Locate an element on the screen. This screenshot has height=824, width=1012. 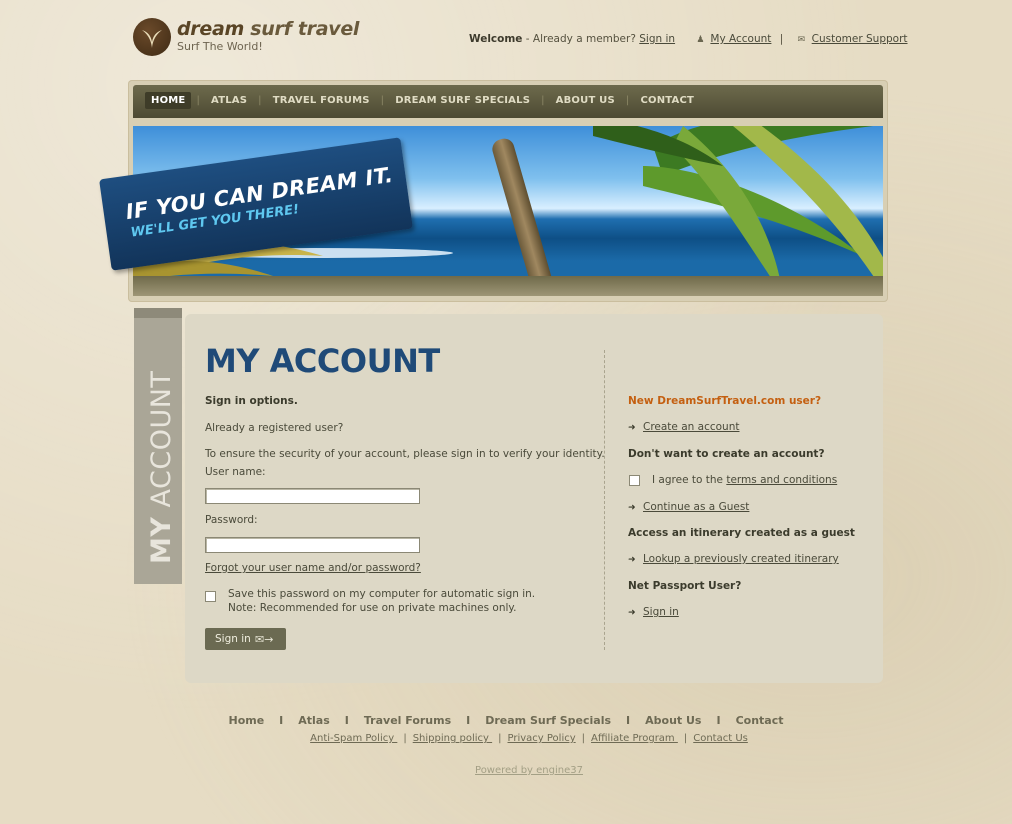
password-input is located at coordinates (312, 545).